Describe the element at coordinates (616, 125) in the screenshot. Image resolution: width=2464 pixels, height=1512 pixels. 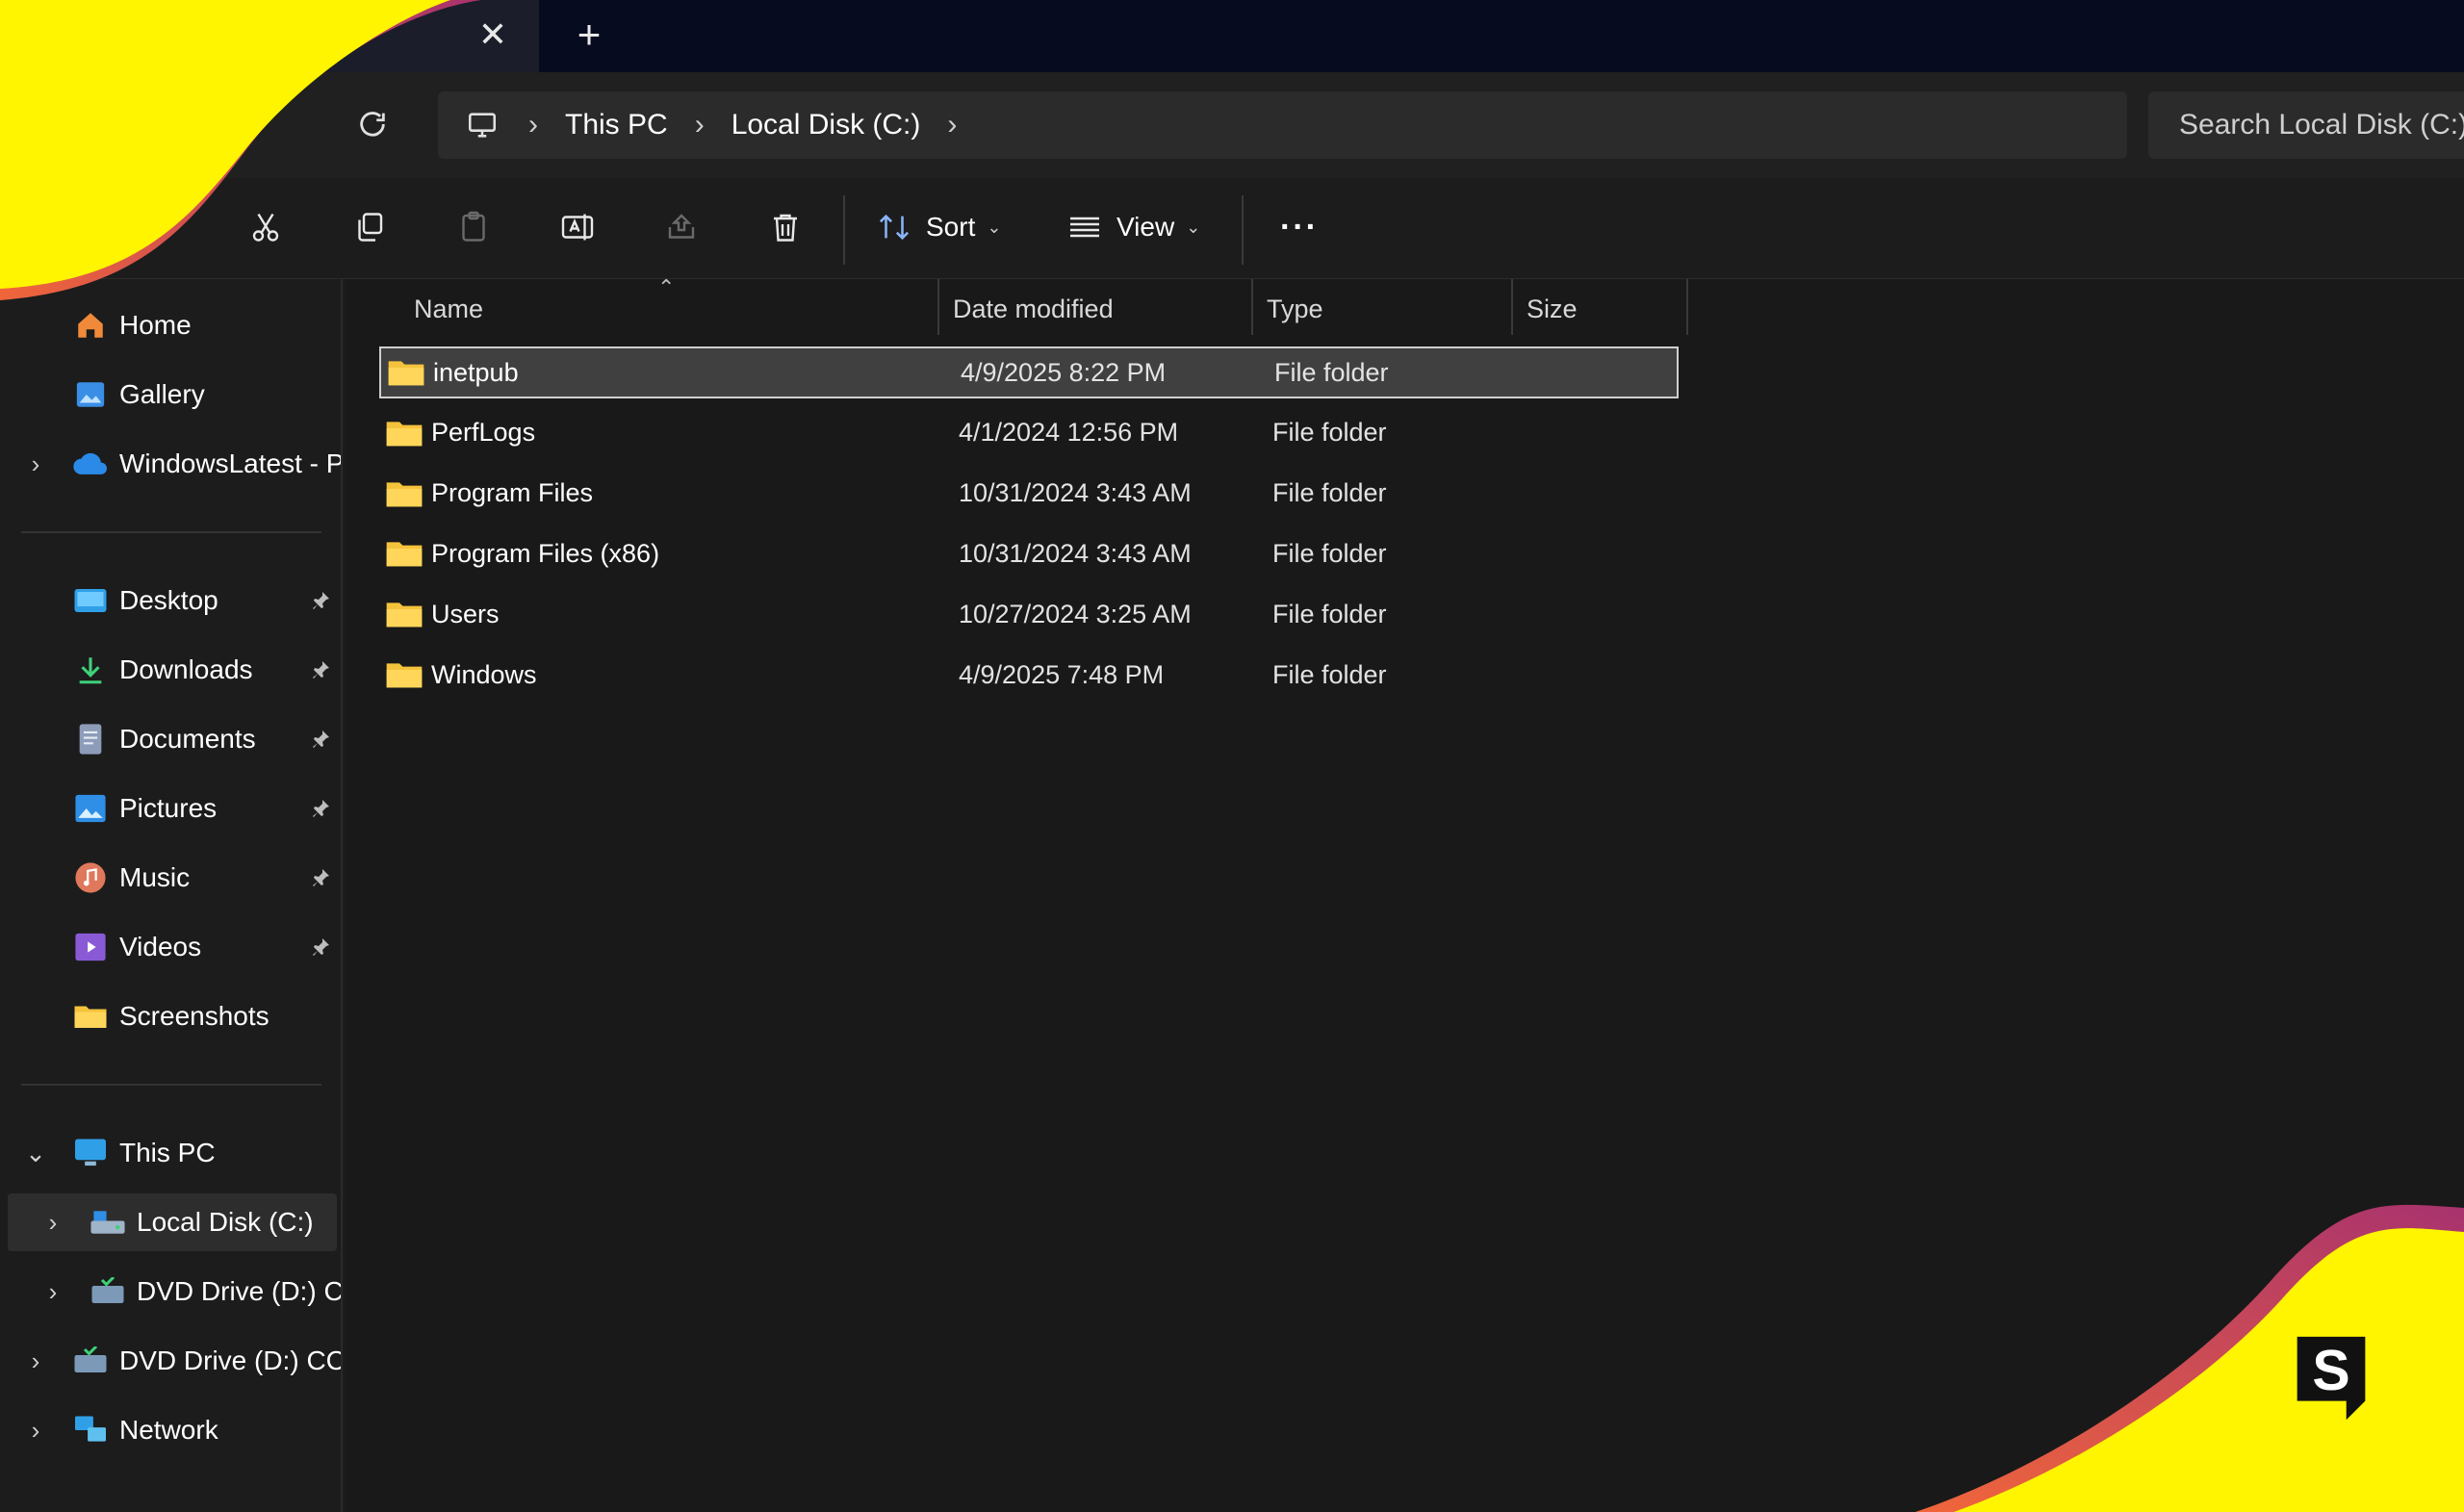
I see `breadcrumb-this-pc: This PC` at that location.